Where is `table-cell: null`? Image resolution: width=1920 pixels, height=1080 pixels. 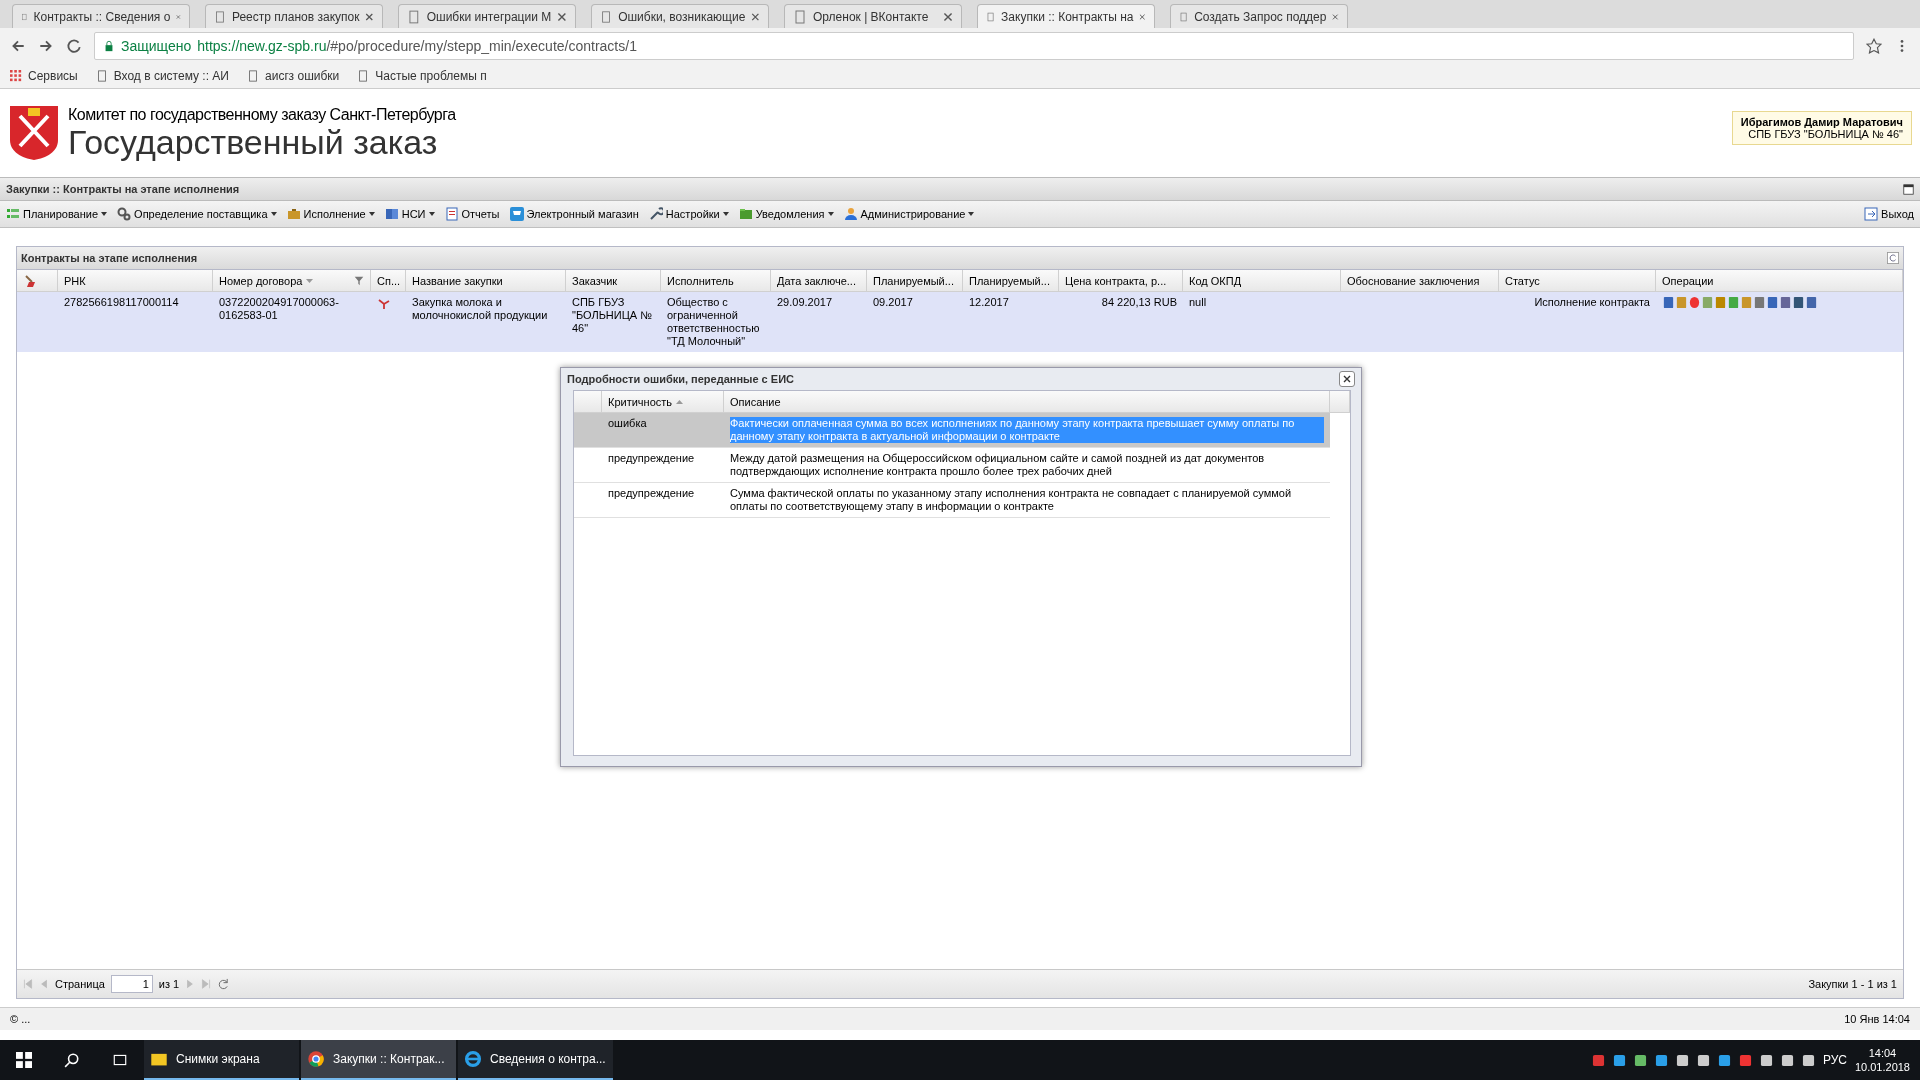
table-cell: null is located at coordinates (1198, 302).